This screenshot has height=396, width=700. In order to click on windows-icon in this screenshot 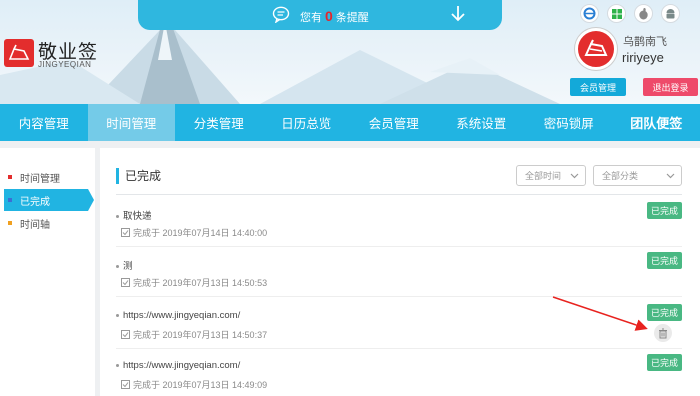, I will do `click(616, 13)`.